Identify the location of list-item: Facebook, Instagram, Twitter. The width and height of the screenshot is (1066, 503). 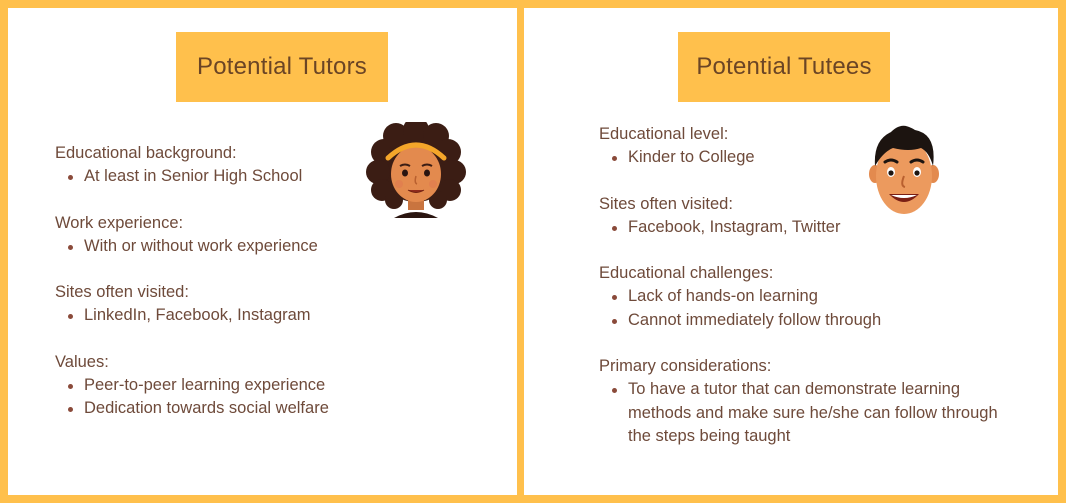
(809, 228).